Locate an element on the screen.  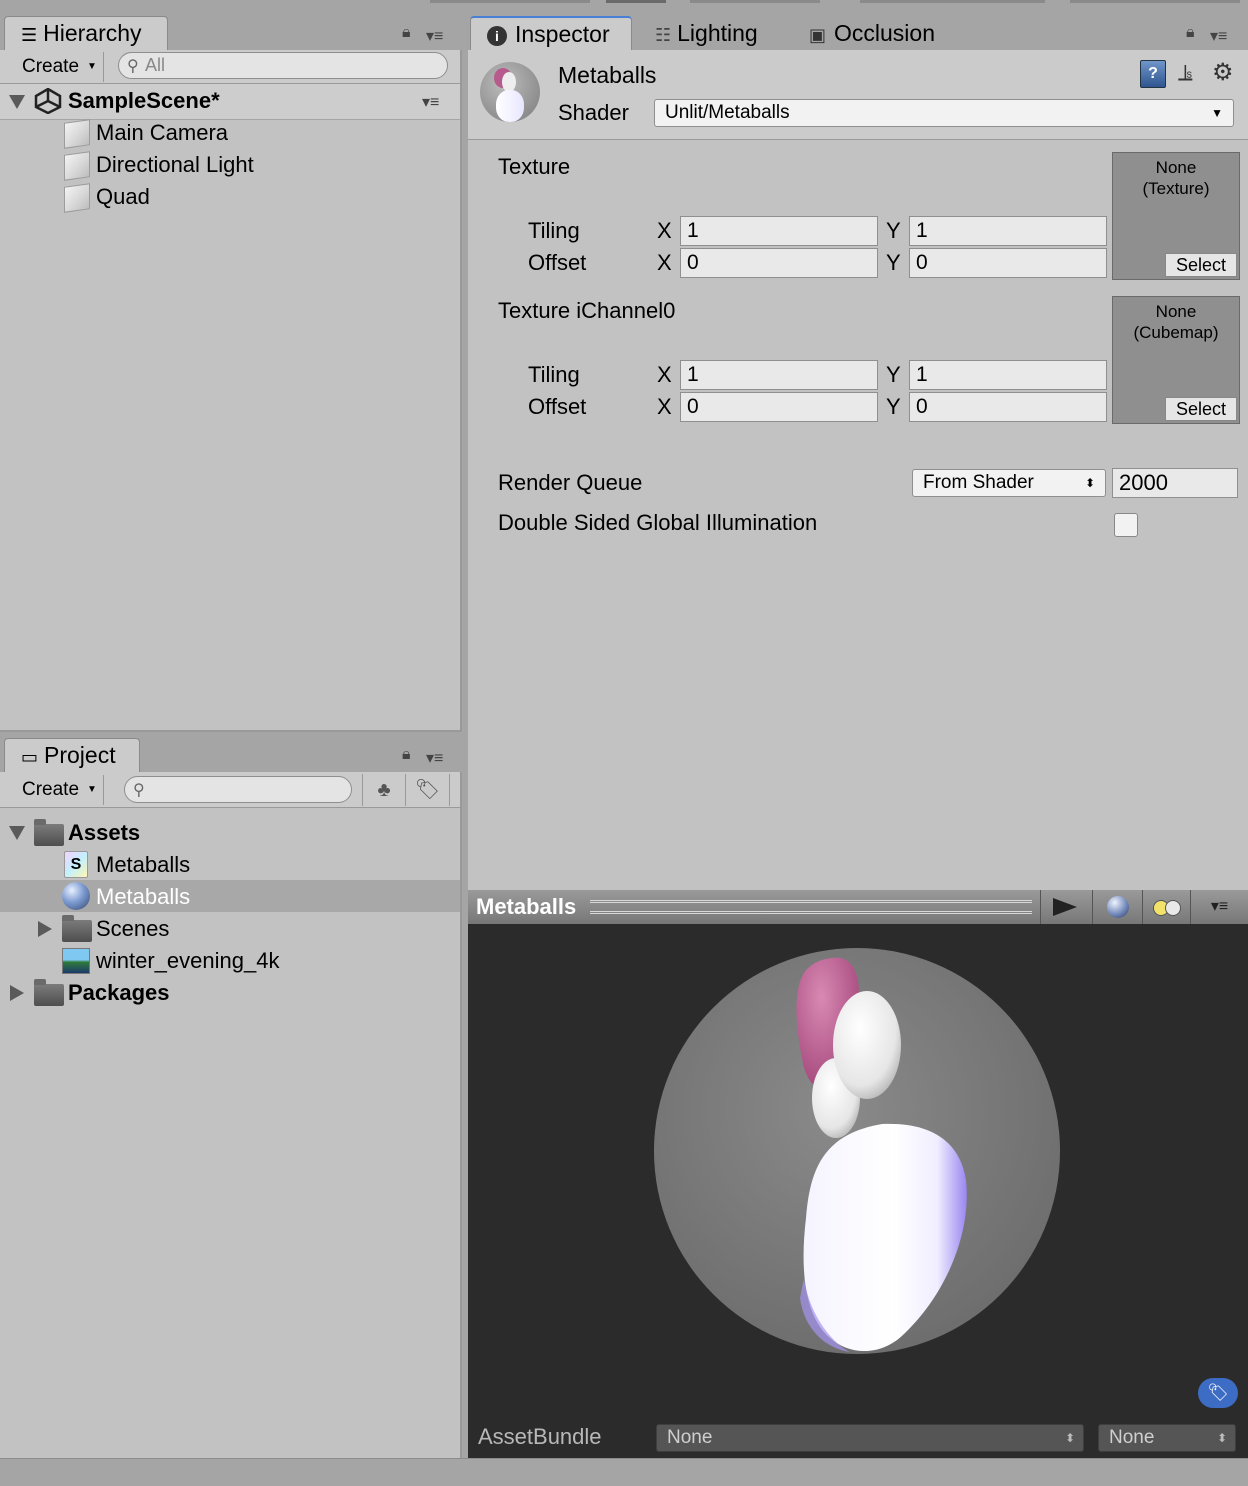
asset-label-icon: 🏷︎ is located at coordinates (1218, 1393).